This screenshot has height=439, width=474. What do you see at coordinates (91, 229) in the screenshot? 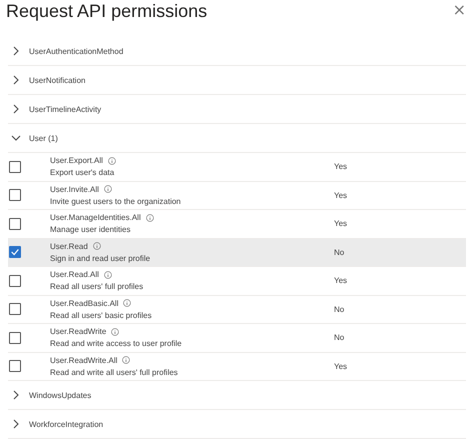
I see `permission-description: Manage user identities` at bounding box center [91, 229].